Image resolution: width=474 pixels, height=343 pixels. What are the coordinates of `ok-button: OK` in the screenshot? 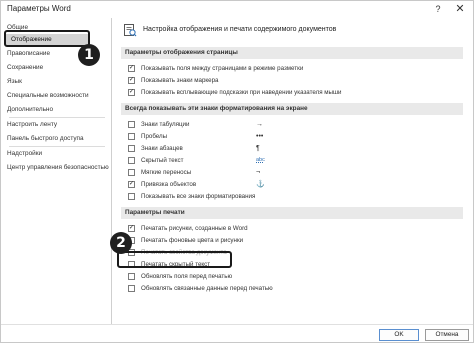 It's located at (399, 335).